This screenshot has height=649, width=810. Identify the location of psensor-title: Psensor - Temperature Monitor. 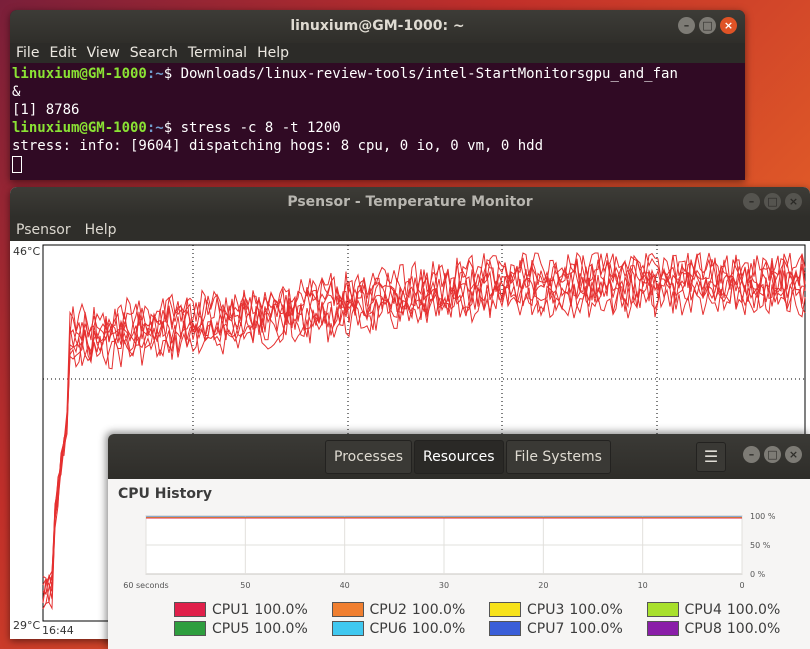
(410, 202).